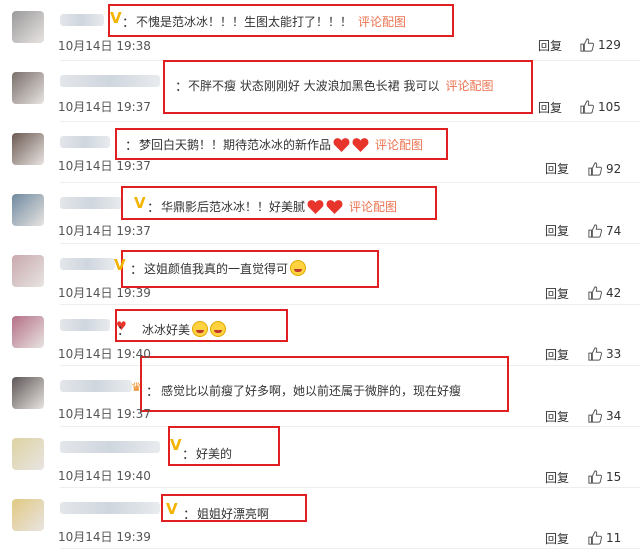  Describe the element at coordinates (614, 354) in the screenshot. I see `like-count: 33` at that location.